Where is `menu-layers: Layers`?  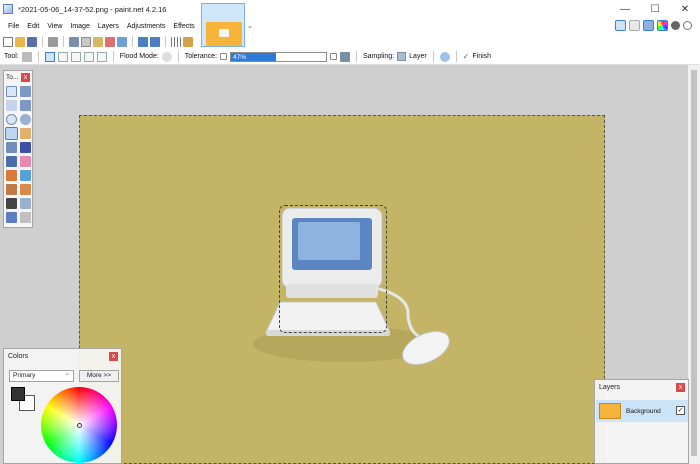
menu-layers: Layers is located at coordinates (108, 26).